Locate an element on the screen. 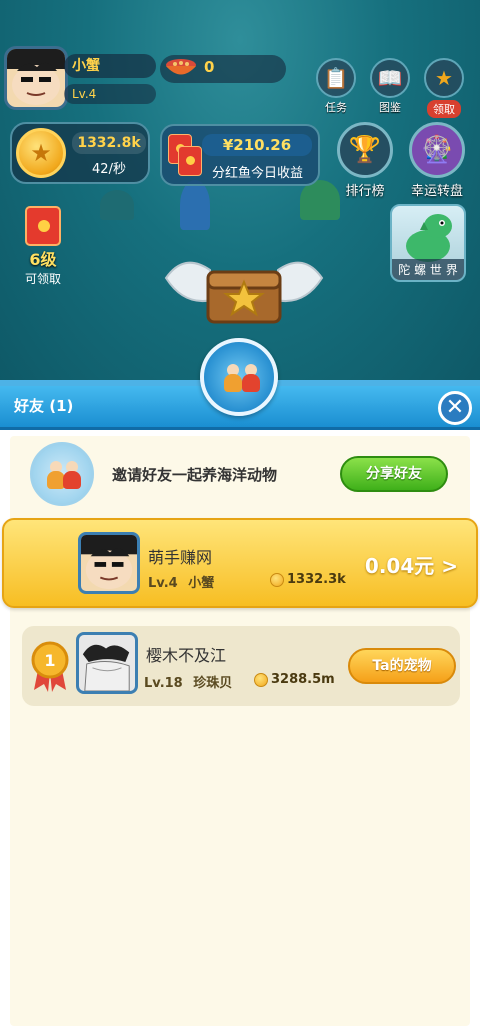  fish-food-counter: 0 is located at coordinates (223, 69).